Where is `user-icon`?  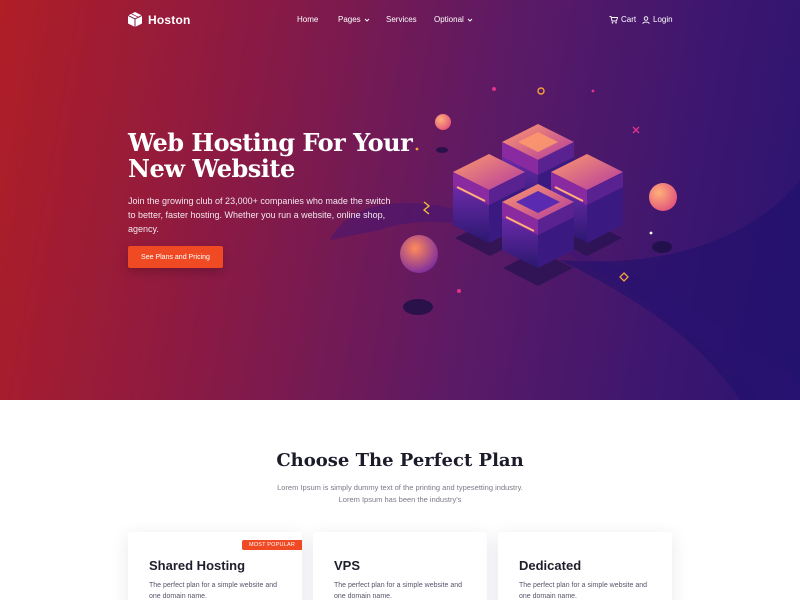 user-icon is located at coordinates (646, 19).